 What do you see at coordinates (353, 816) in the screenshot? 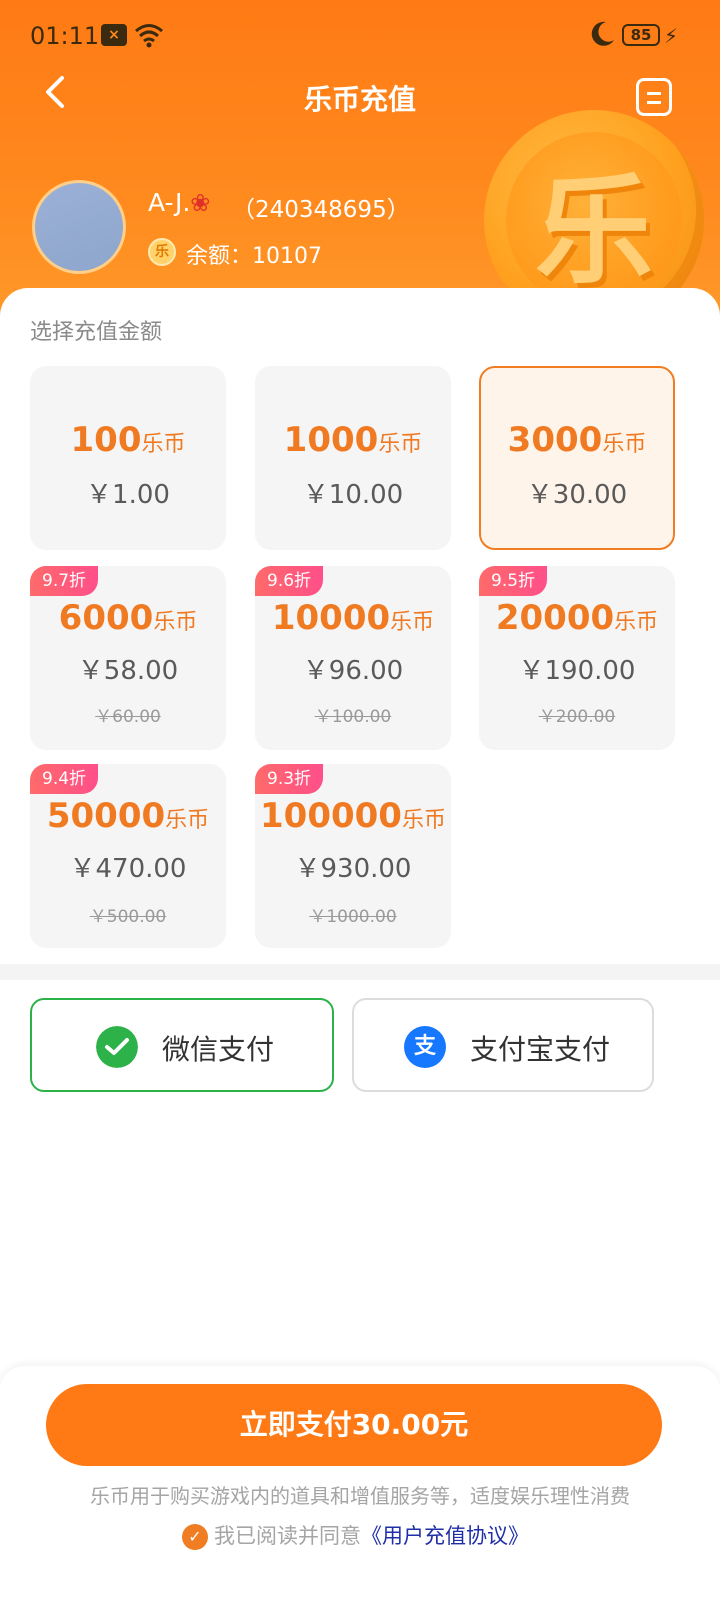
I see `package-coins: 100000乐币` at bounding box center [353, 816].